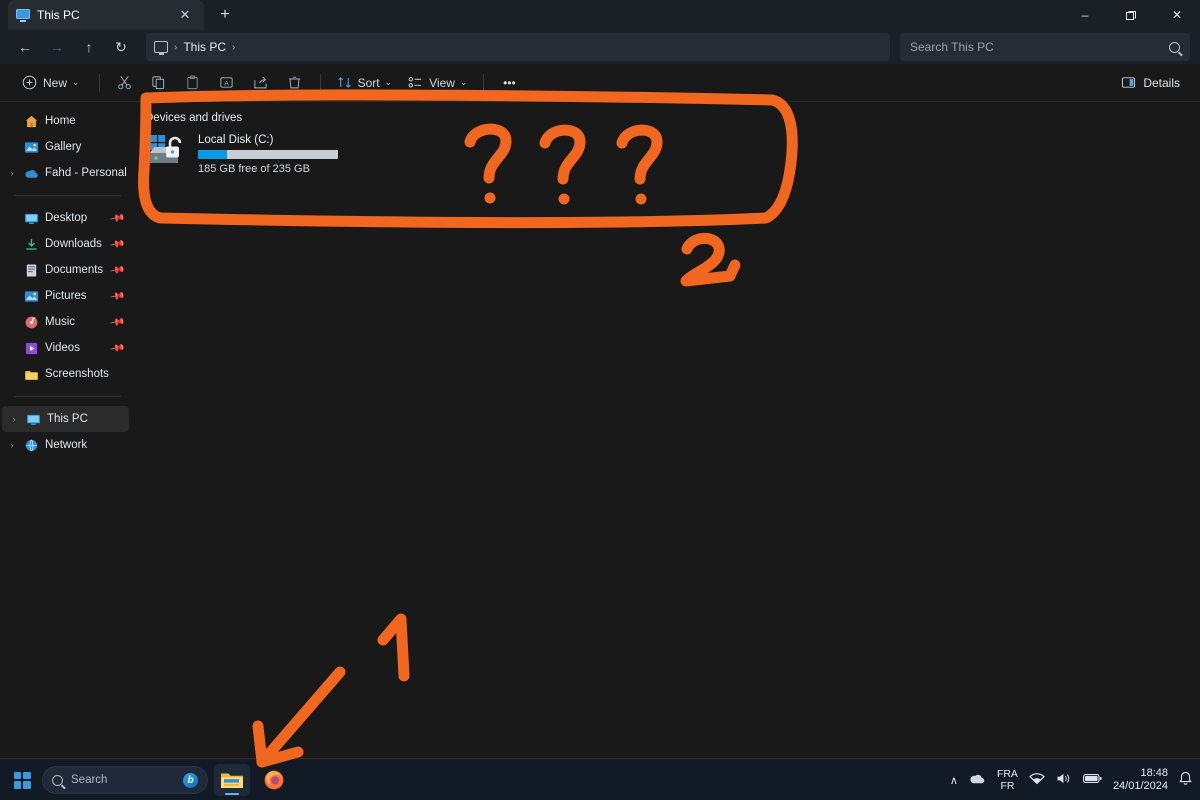  What do you see at coordinates (954, 780) in the screenshot?
I see `tray-overflow-button: ∧` at bounding box center [954, 780].